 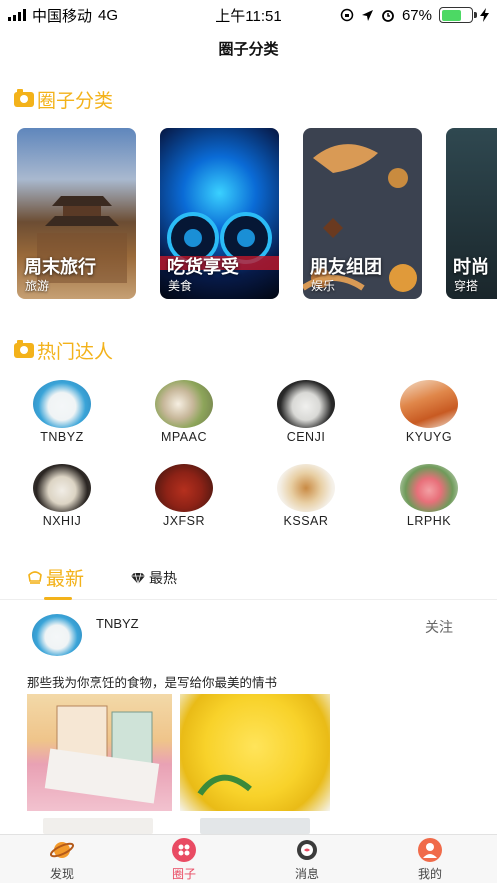 What do you see at coordinates (203, 267) in the screenshot?
I see `category-name: 吃货享受` at bounding box center [203, 267].